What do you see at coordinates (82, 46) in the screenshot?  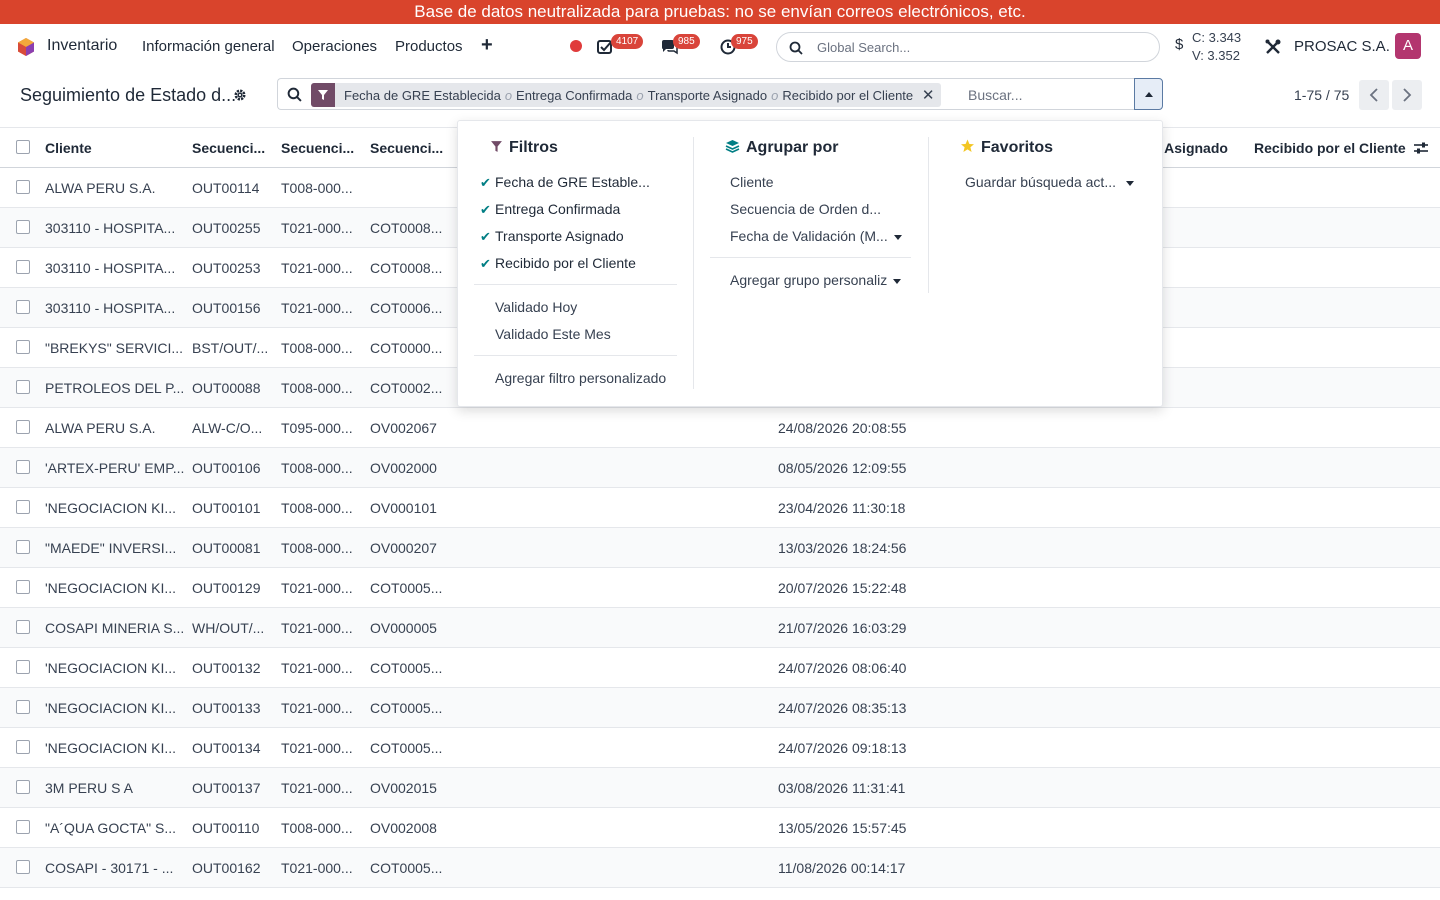 I see `app-name: Inventario` at bounding box center [82, 46].